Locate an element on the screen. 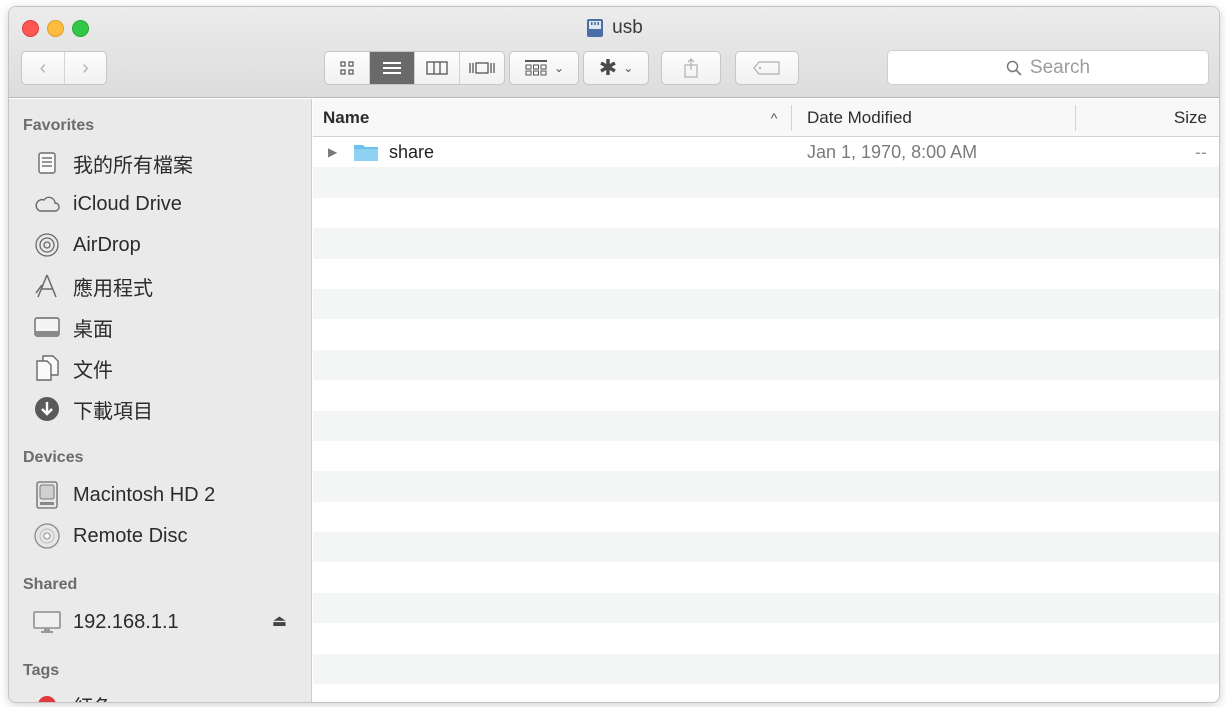 The width and height of the screenshot is (1226, 707). file-date-modified: Jan 1, 1970, 8:00 AM is located at coordinates (892, 151).